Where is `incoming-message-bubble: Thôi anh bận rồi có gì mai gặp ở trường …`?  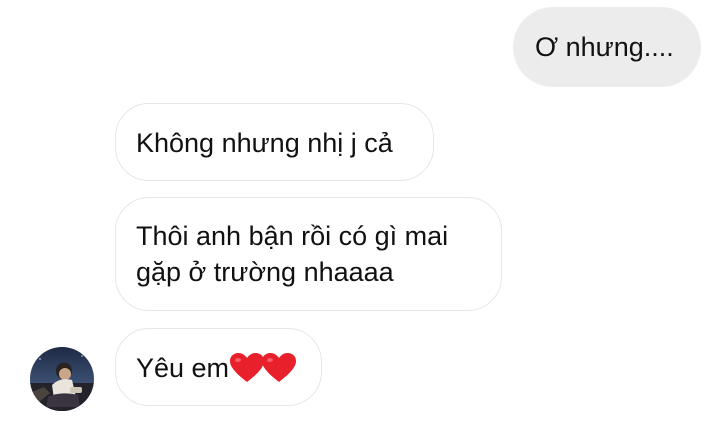
incoming-message-bubble: Thôi anh bận rồi có gì mai gặp ở trường … is located at coordinates (308, 254).